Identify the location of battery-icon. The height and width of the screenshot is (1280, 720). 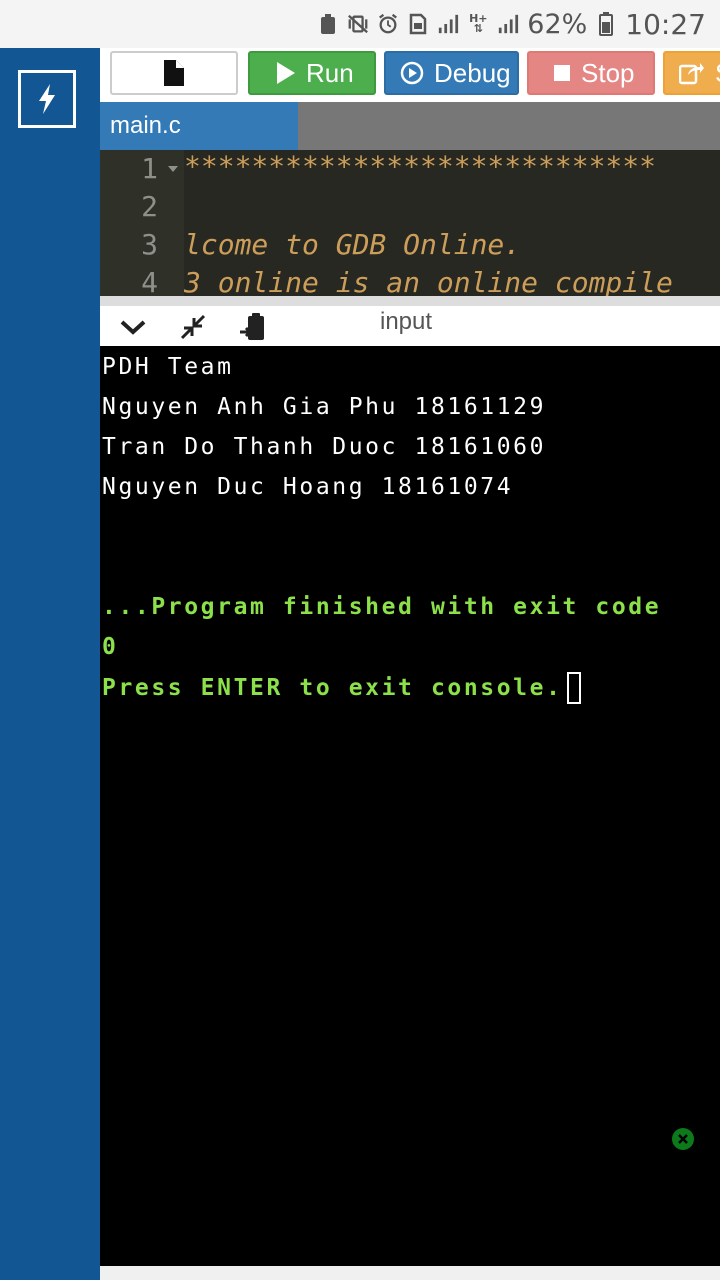
(606, 24).